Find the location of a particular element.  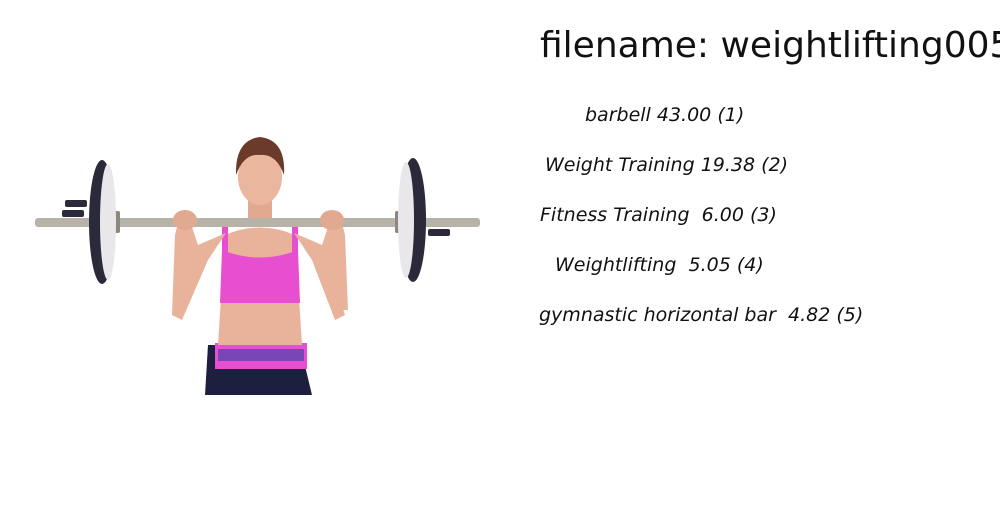

prediction-label: gymnastic horizontal bar is located at coordinates (657, 315).